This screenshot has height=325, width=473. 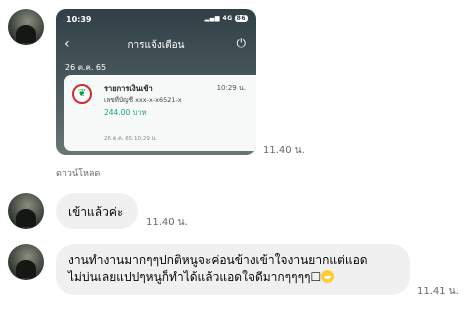 I want to click on signal-indicator: ▂▄▆ 4G 86, so click(x=226, y=18).